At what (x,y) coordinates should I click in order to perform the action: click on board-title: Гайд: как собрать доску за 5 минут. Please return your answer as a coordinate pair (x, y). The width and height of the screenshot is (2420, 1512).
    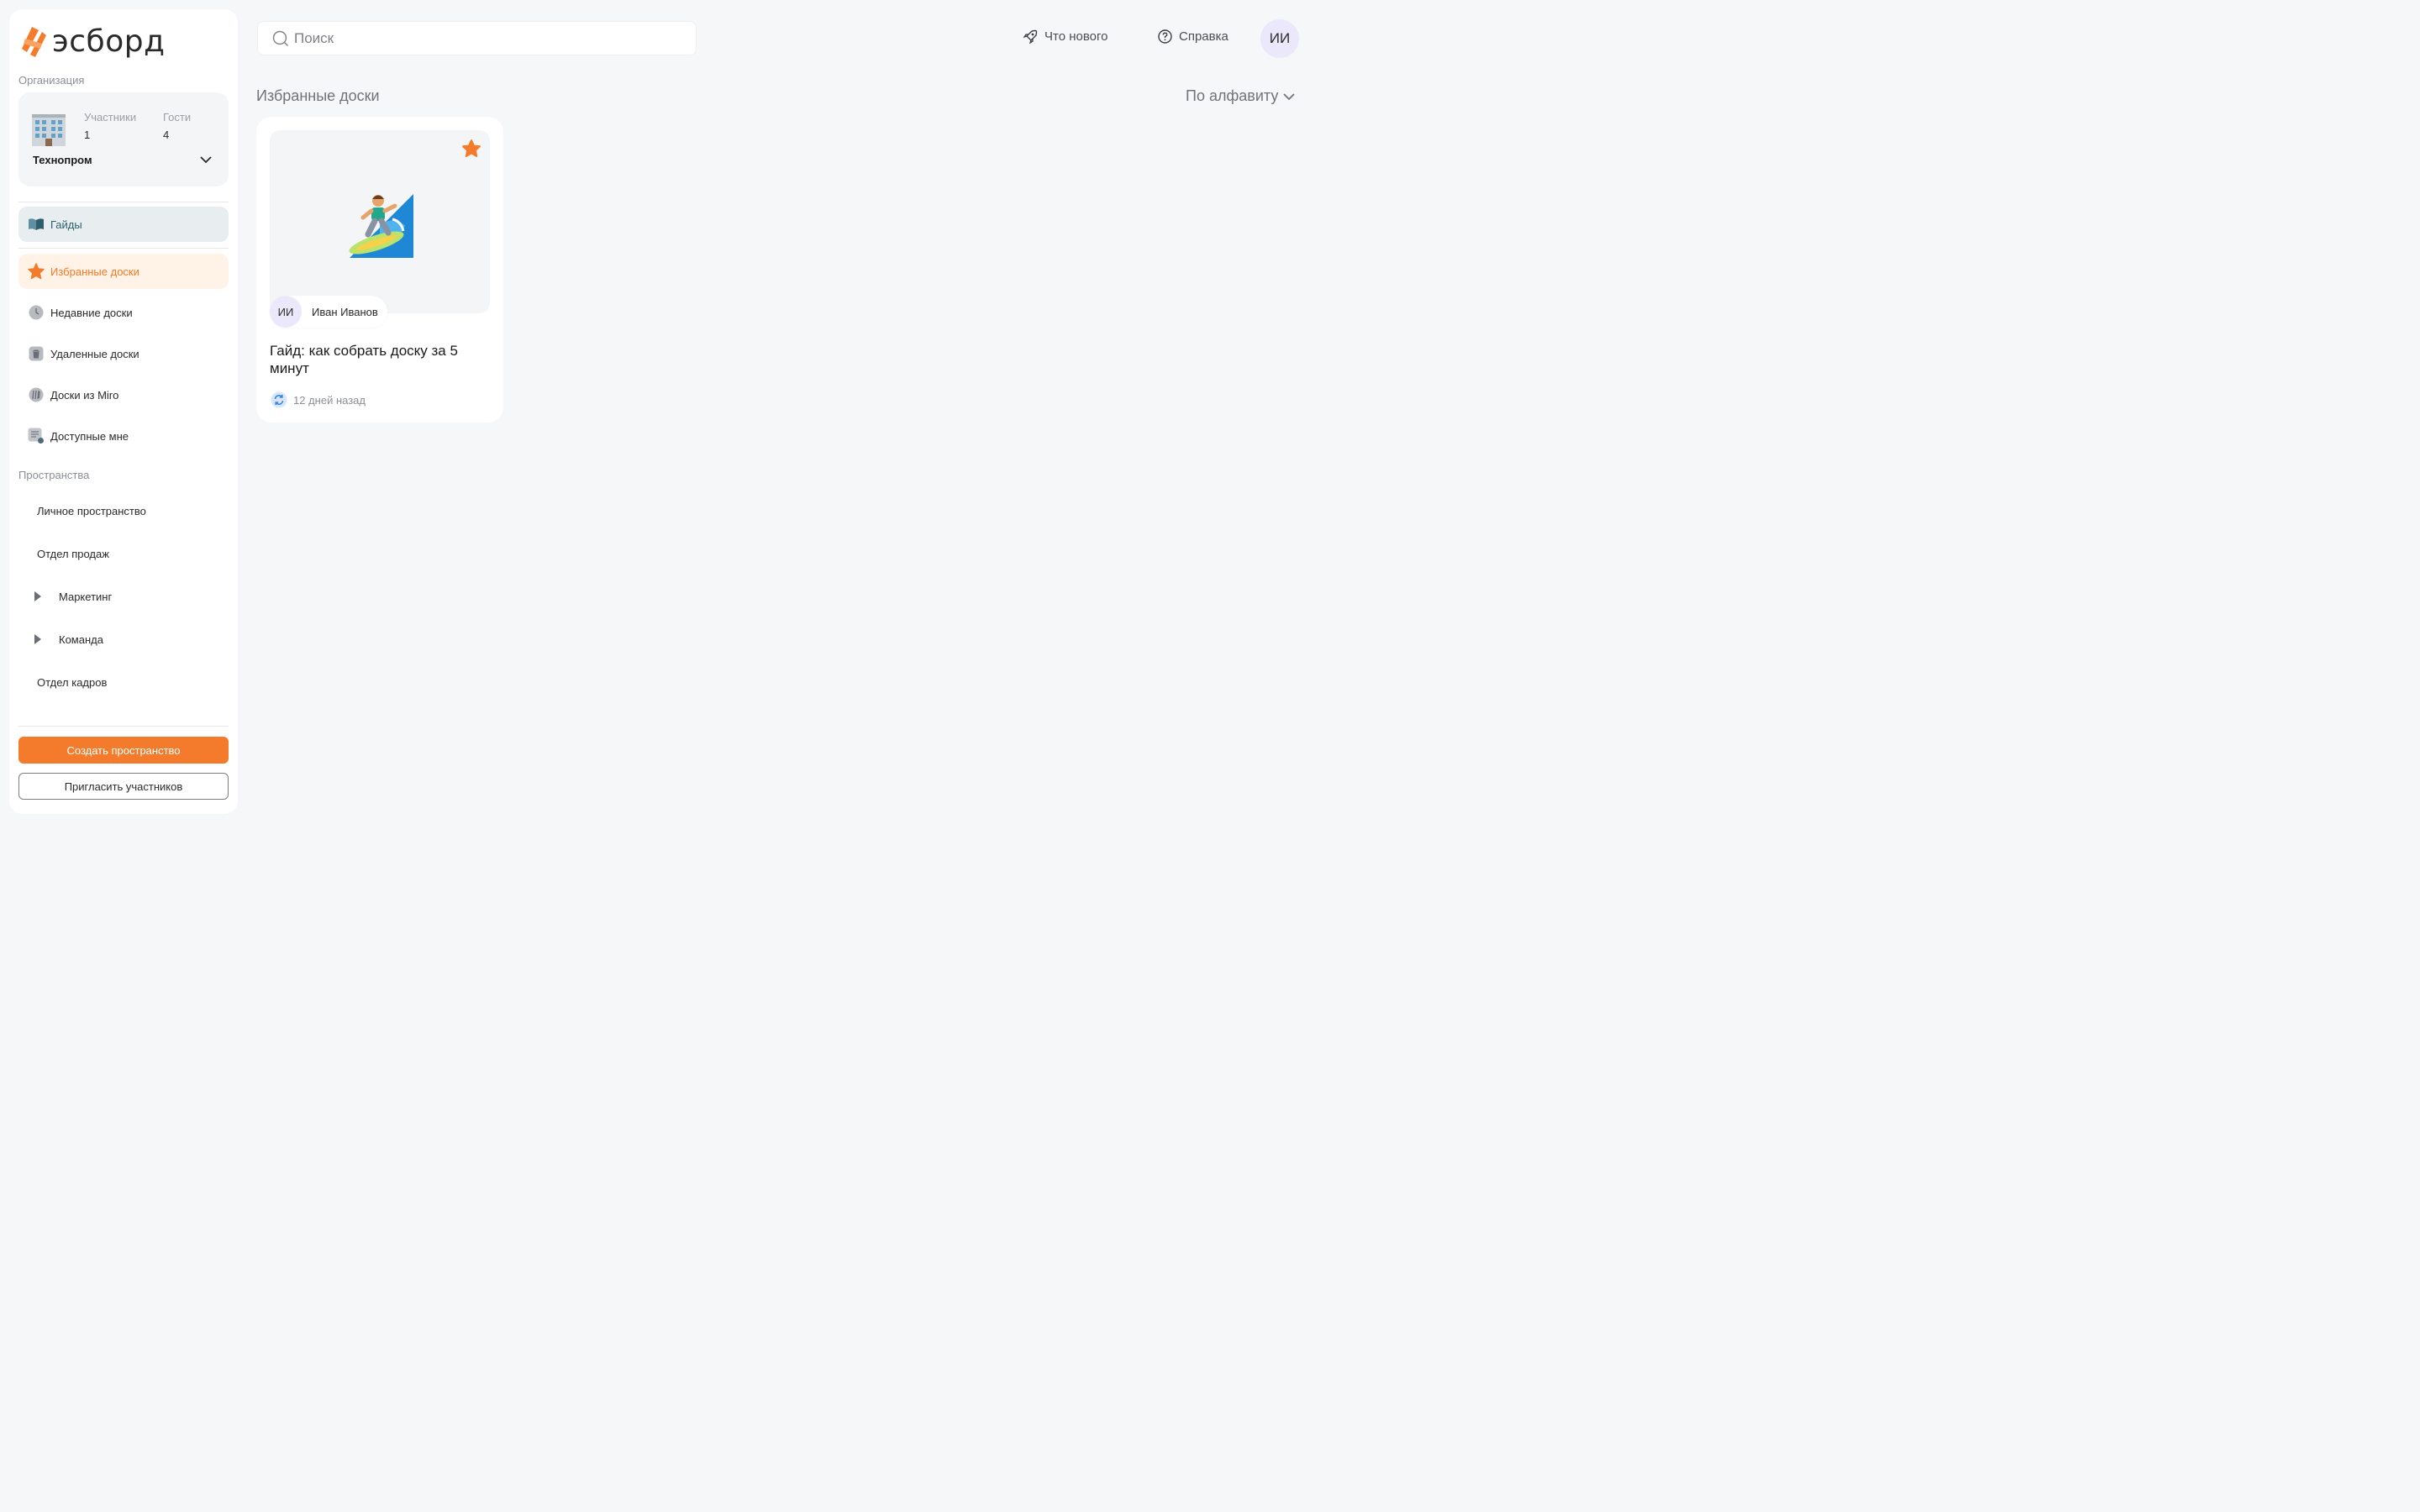
    Looking at the image, I should click on (364, 359).